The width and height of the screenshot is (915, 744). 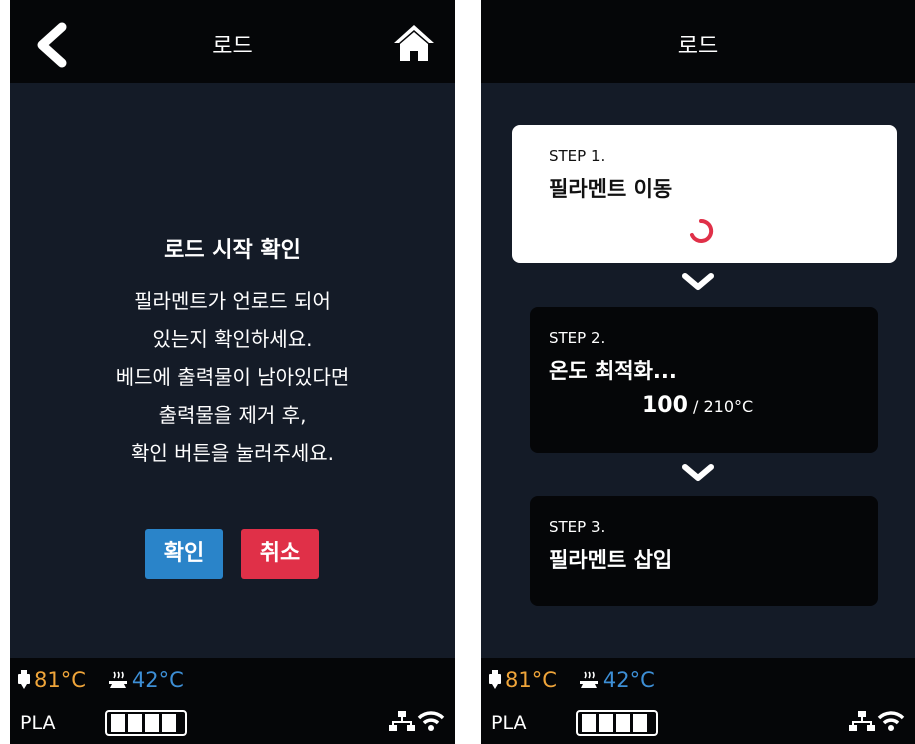 I want to click on step-card: STEP 2. 온도 최적화... 100 / 210°C, so click(x=704, y=380).